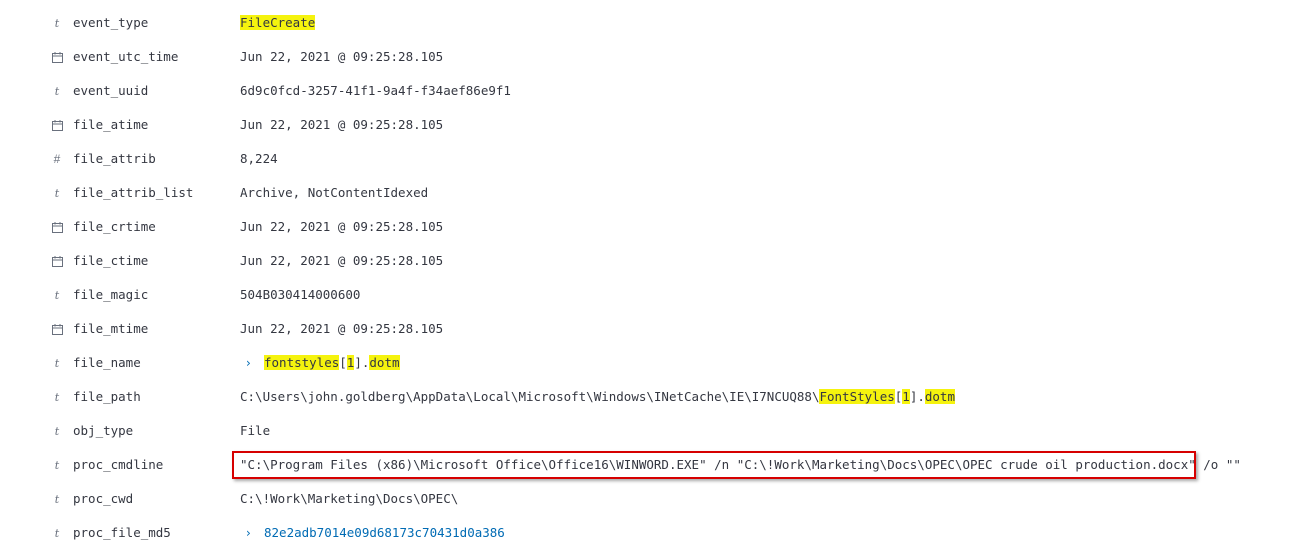  I want to click on field-row-obj-type: t obj_type File, so click(658, 431).